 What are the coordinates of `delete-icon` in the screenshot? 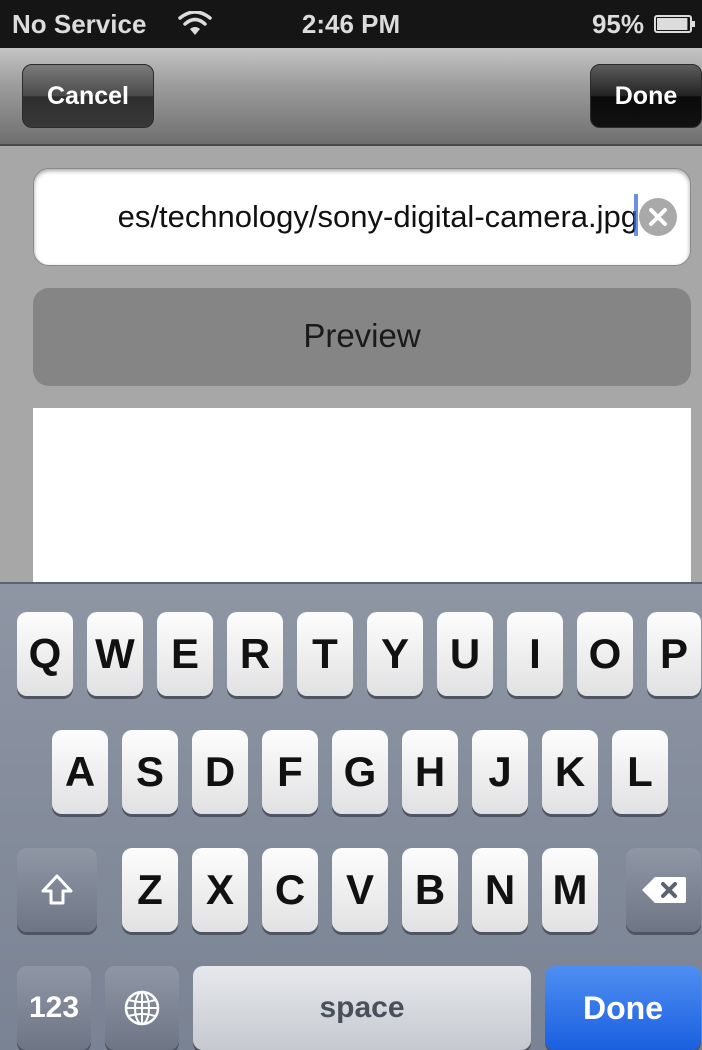 It's located at (663, 890).